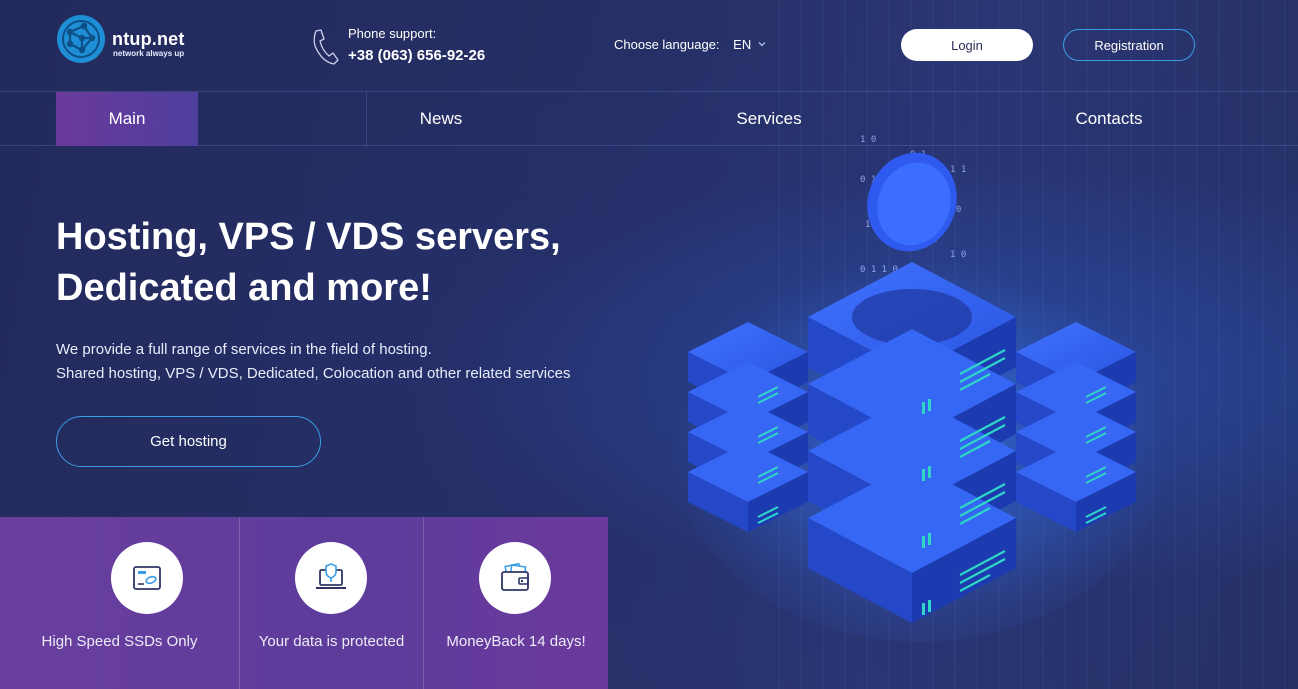 The image size is (1298, 689). I want to click on laptop-shield-icon, so click(331, 576).